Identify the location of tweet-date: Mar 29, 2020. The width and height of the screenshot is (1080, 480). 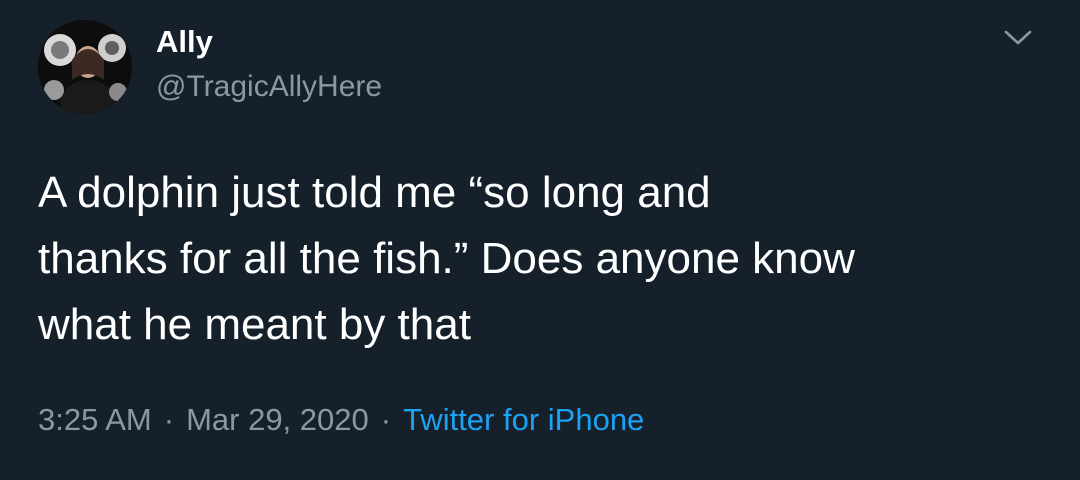
(277, 419).